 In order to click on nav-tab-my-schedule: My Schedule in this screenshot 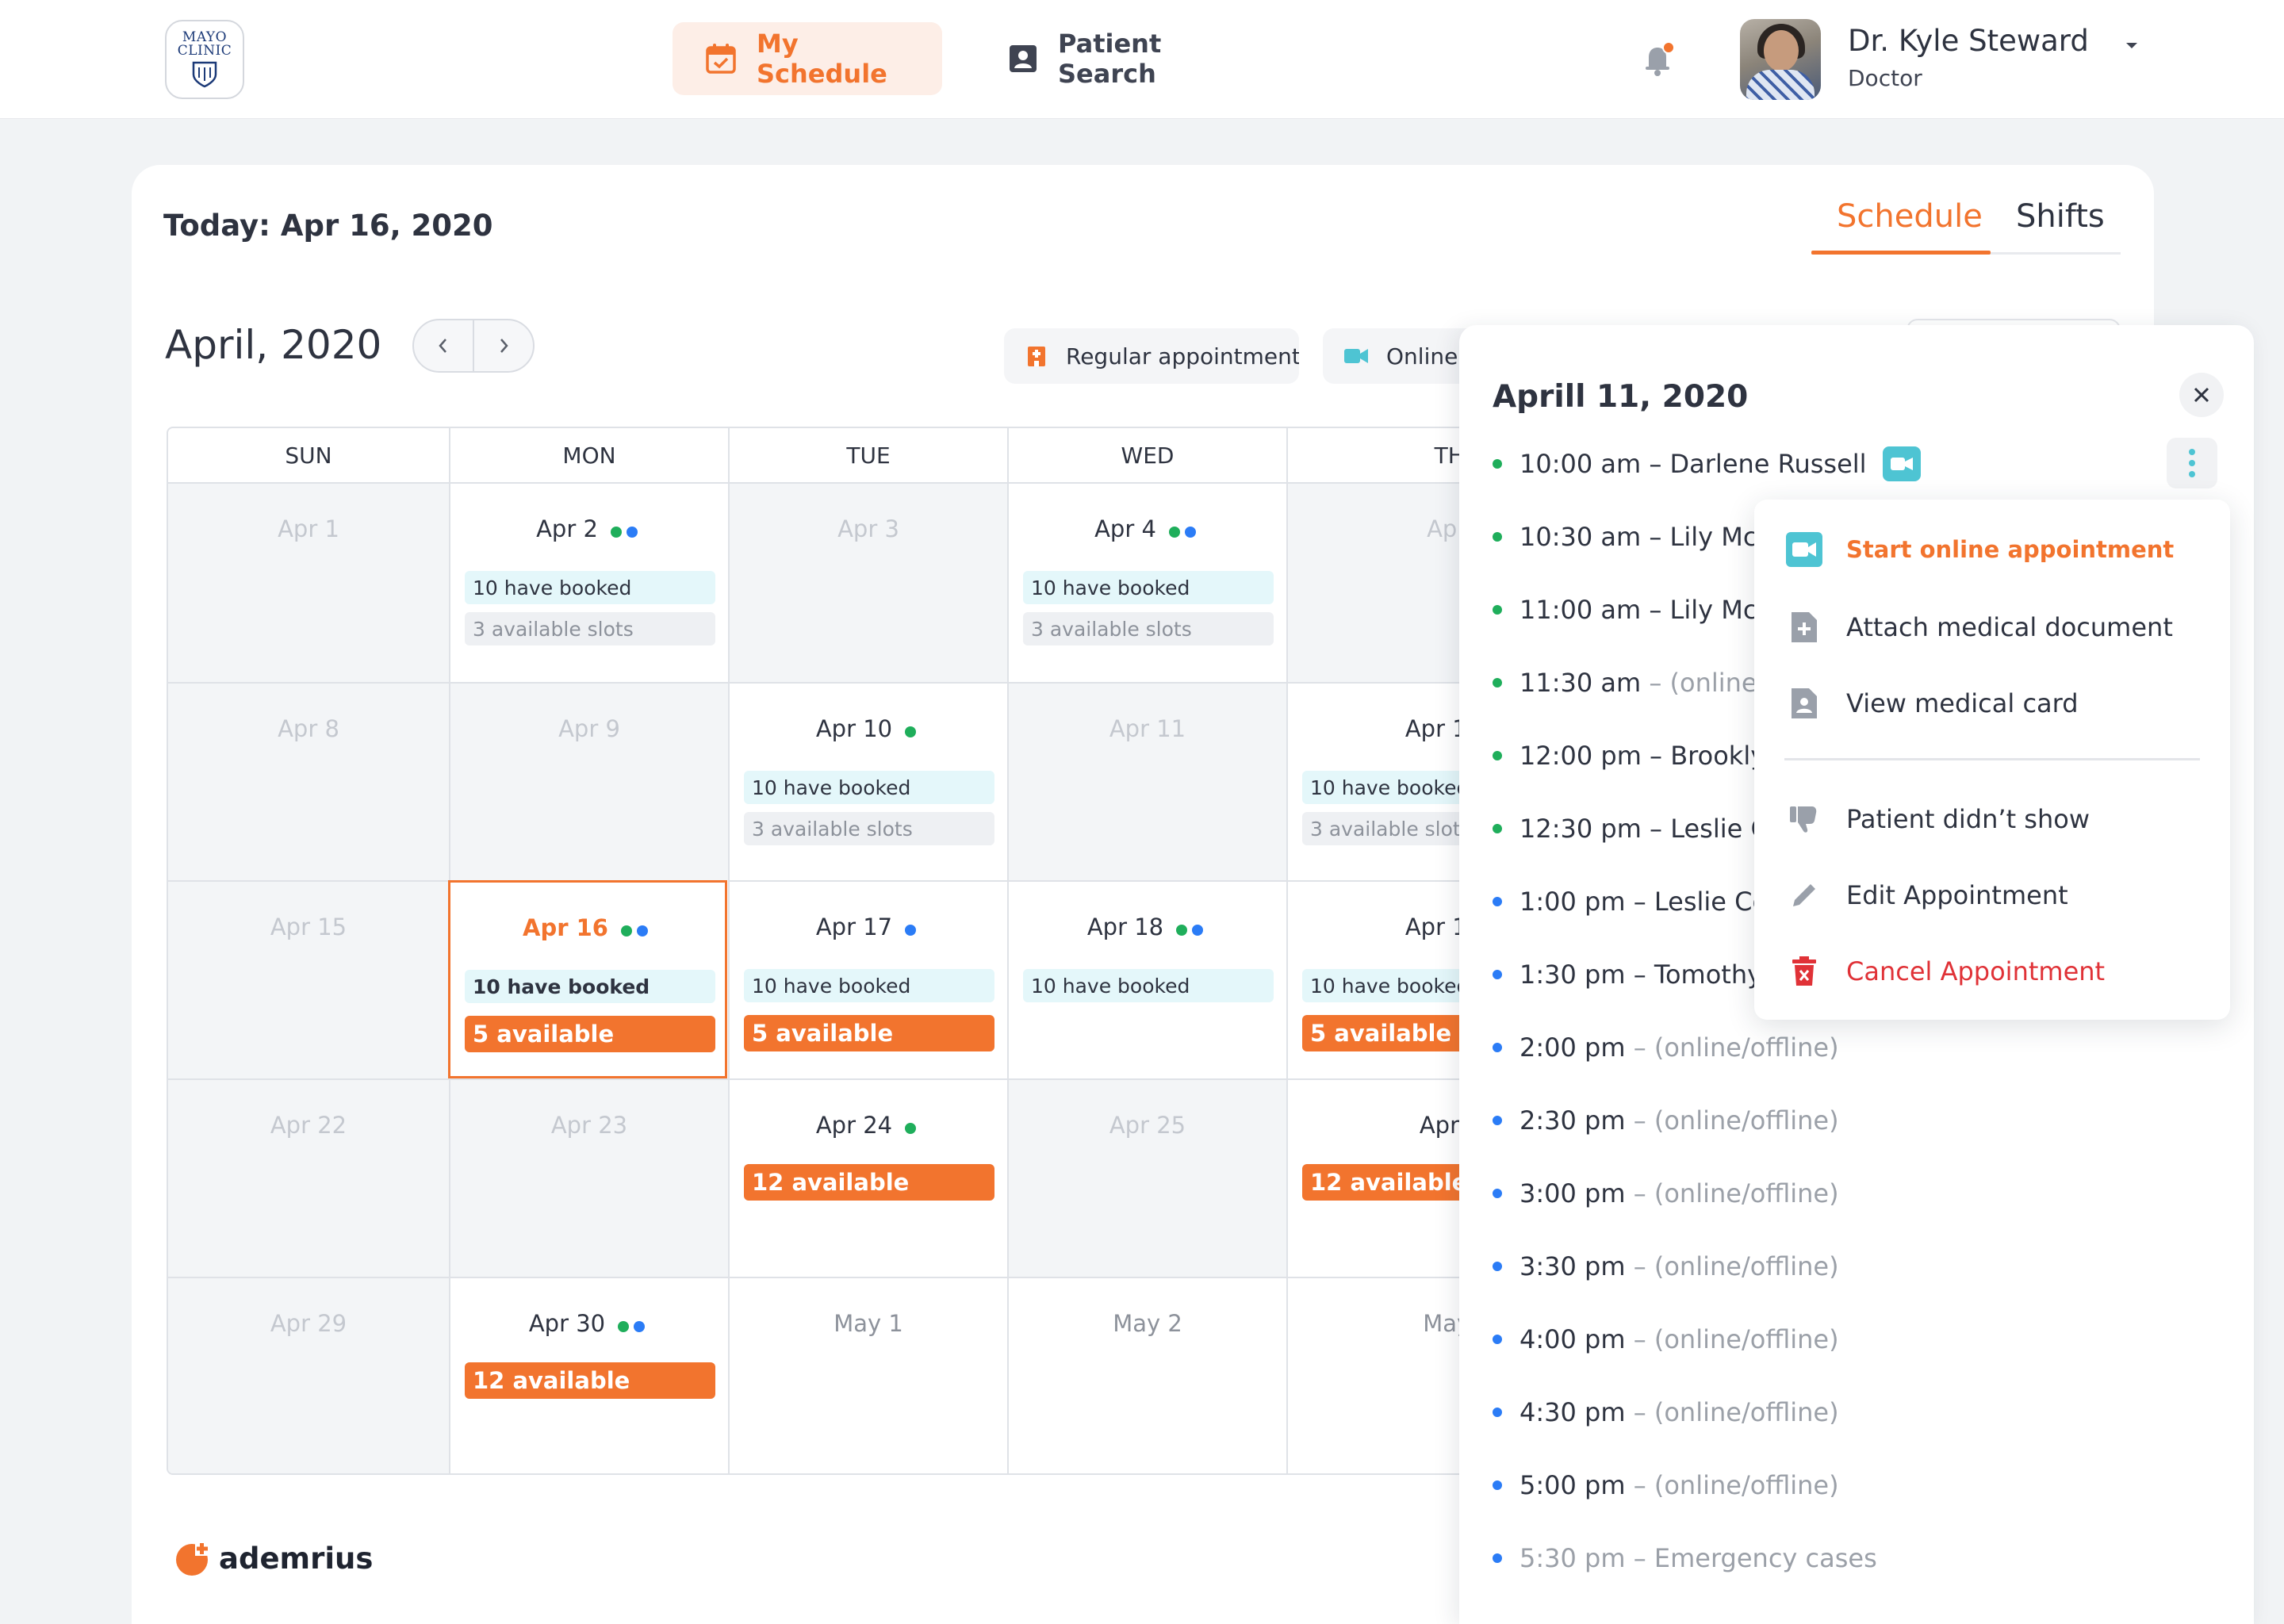, I will do `click(807, 58)`.